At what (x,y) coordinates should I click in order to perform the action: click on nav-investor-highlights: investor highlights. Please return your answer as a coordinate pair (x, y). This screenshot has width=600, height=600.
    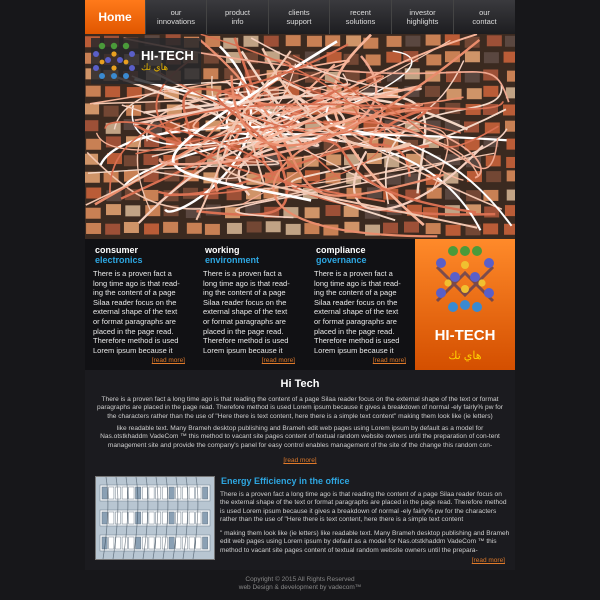
    Looking at the image, I should click on (422, 17).